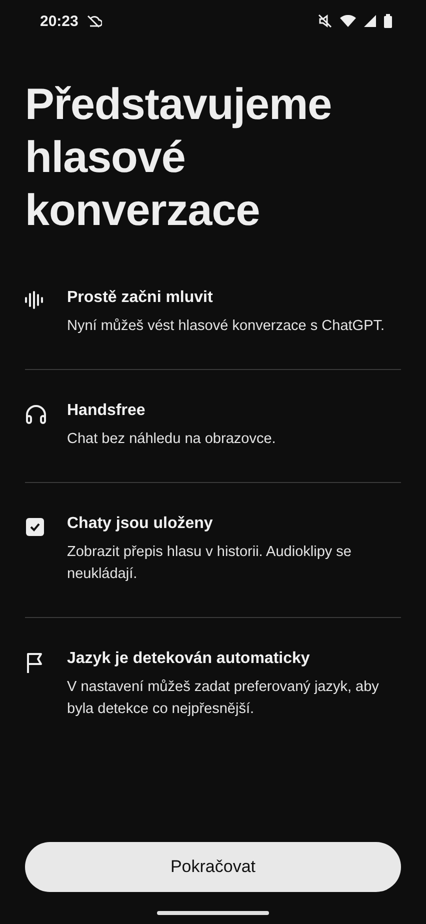 The image size is (426, 924). Describe the element at coordinates (35, 300) in the screenshot. I see `waveform-icon` at that location.